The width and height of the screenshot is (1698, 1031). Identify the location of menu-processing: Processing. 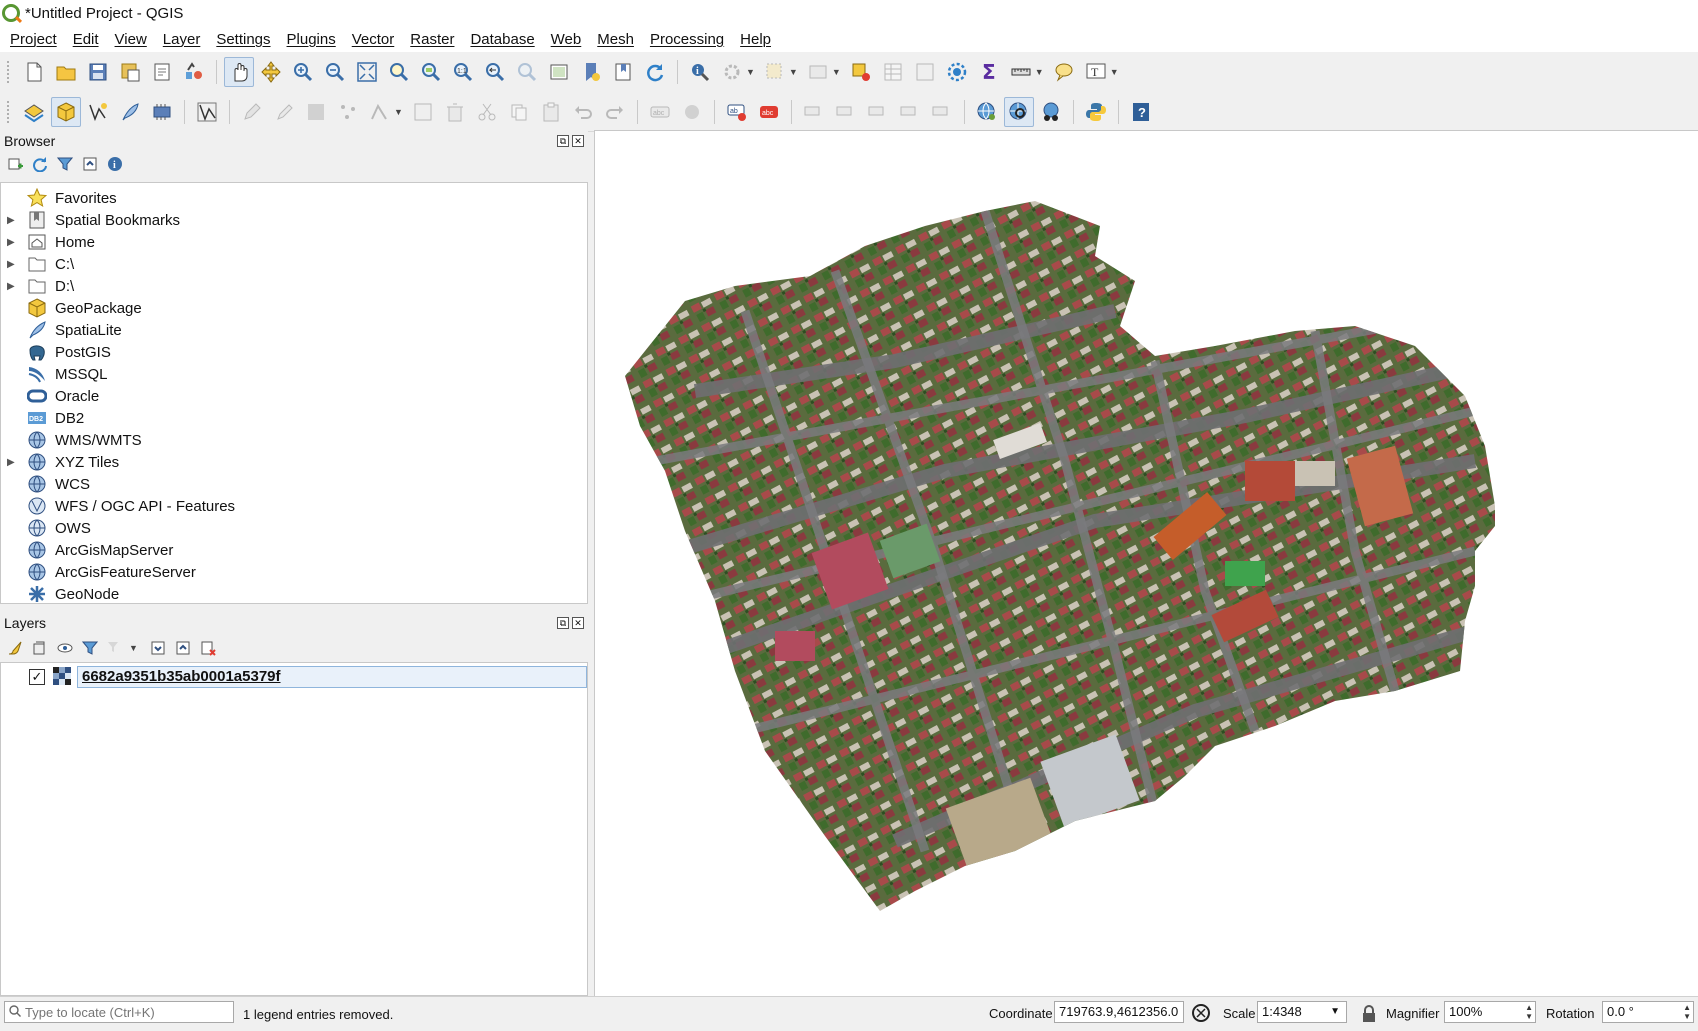
(687, 39).